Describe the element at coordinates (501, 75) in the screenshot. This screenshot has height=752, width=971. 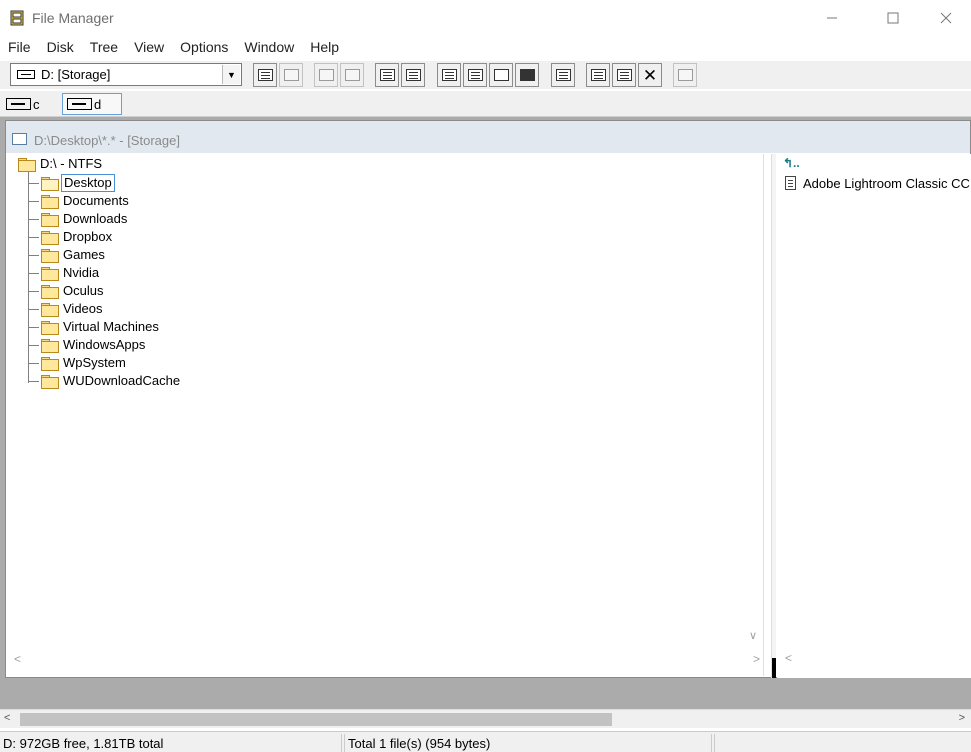
I see `sort-by-size-button` at that location.